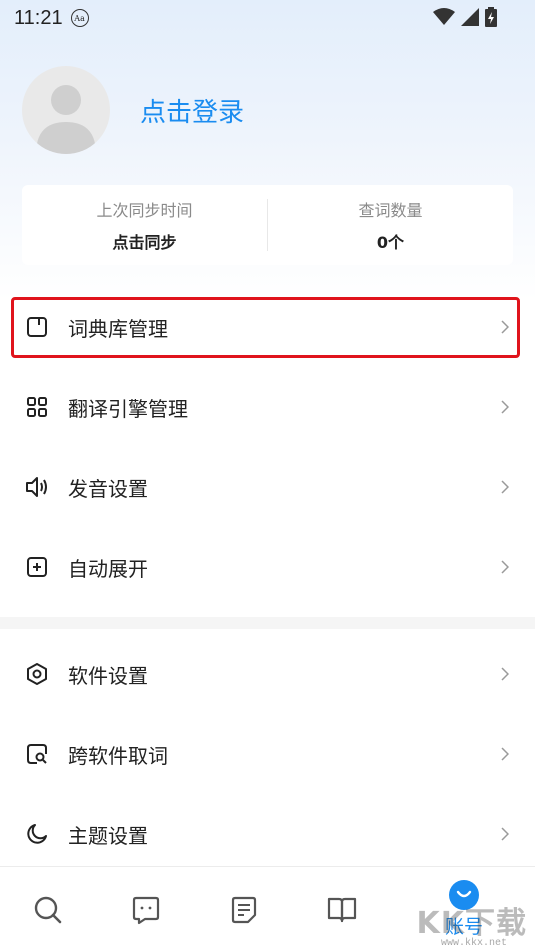 The image size is (535, 951). I want to click on profile-section, so click(66, 110).